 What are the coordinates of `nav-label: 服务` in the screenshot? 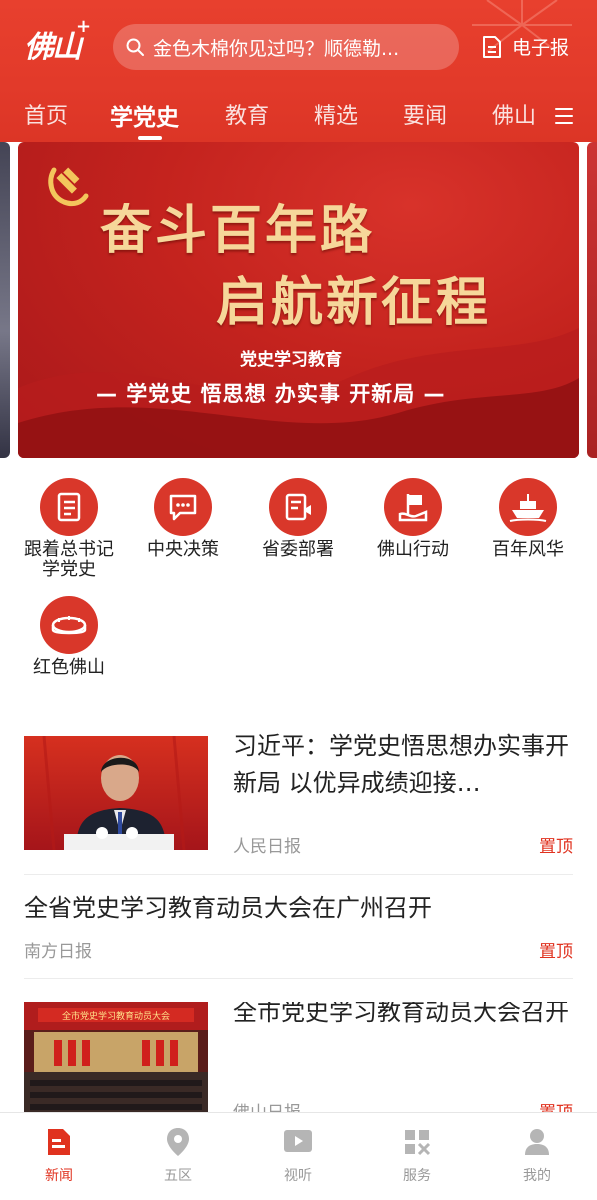 It's located at (417, 1176).